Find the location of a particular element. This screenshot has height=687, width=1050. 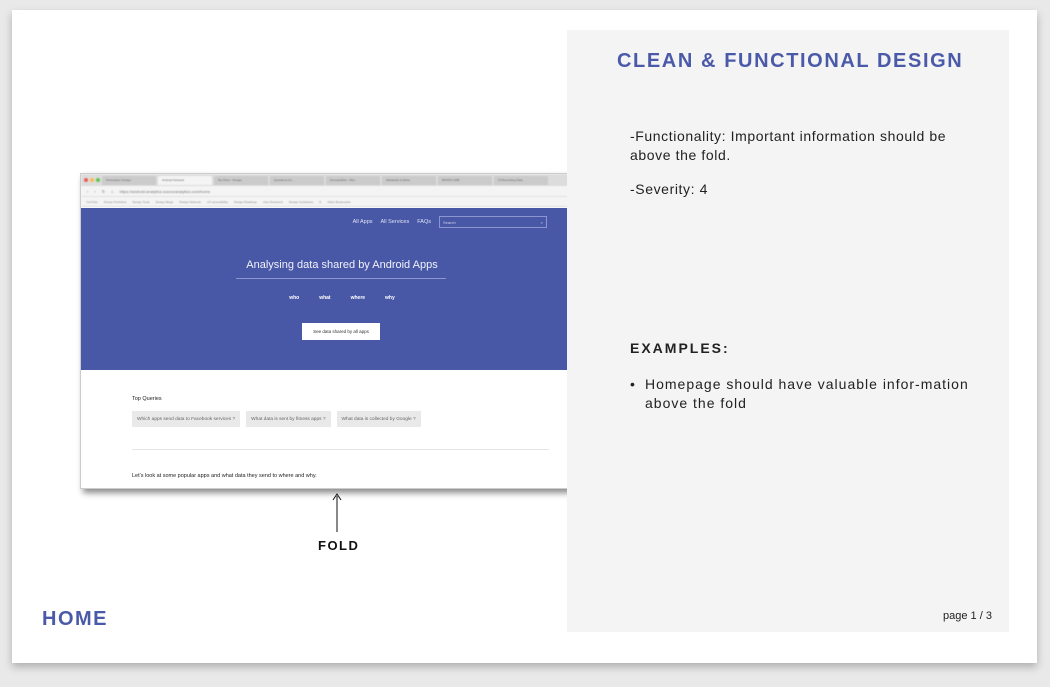

query-chip: What data is collected by Google ? is located at coordinates (378, 419).